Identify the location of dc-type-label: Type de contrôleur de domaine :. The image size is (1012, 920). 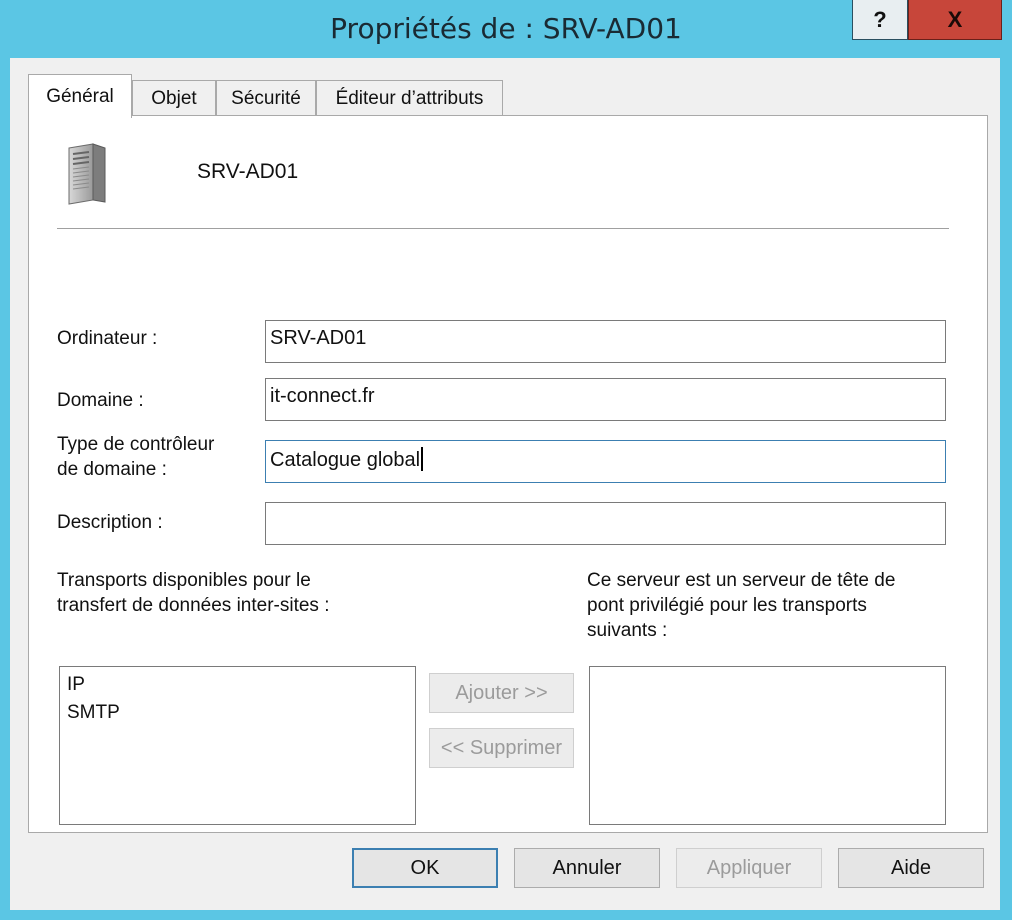
(135, 457).